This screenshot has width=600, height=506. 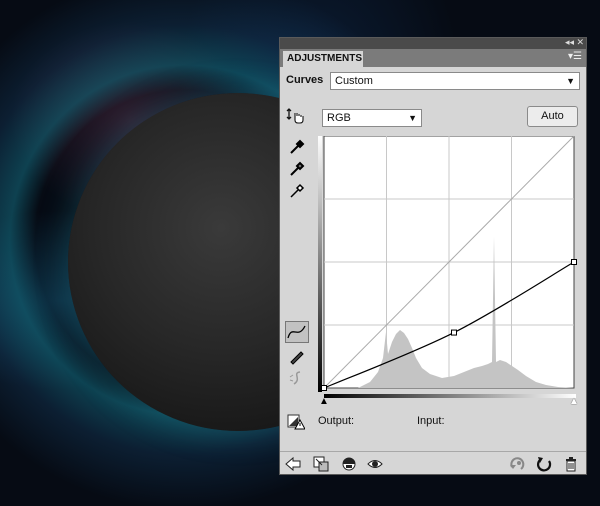 What do you see at coordinates (297, 148) in the screenshot?
I see `black-eyedropper-icon` at bounding box center [297, 148].